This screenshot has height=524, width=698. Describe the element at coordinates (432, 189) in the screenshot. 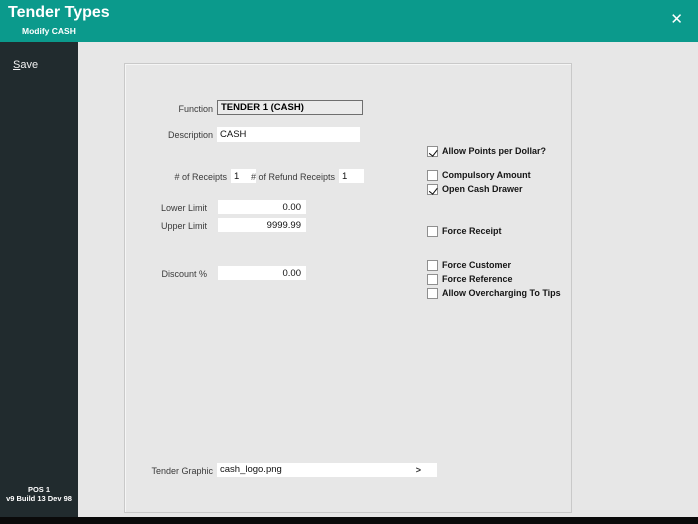

I see `checkbox-open-cash-drawer` at that location.